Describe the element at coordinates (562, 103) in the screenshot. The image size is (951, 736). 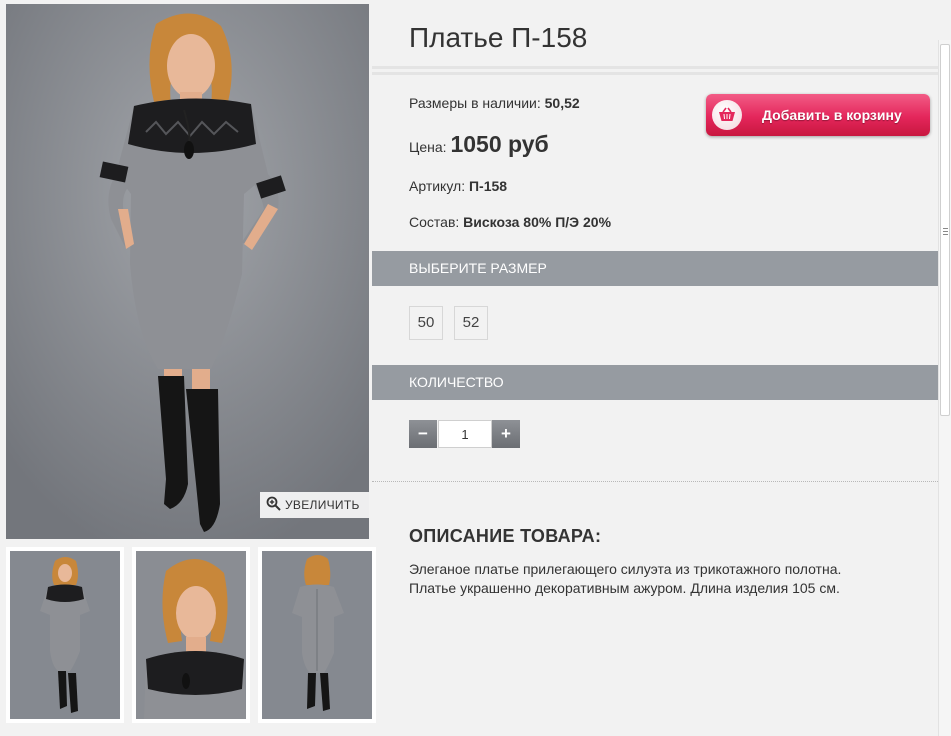
I see `sizes-value: 50,52` at that location.